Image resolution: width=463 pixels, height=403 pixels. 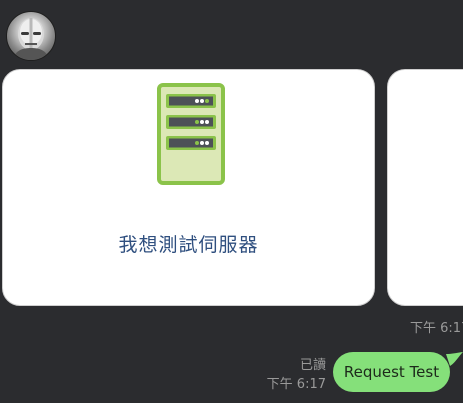 I want to click on message-timestamp: 下午 6:17, so click(x=296, y=384).